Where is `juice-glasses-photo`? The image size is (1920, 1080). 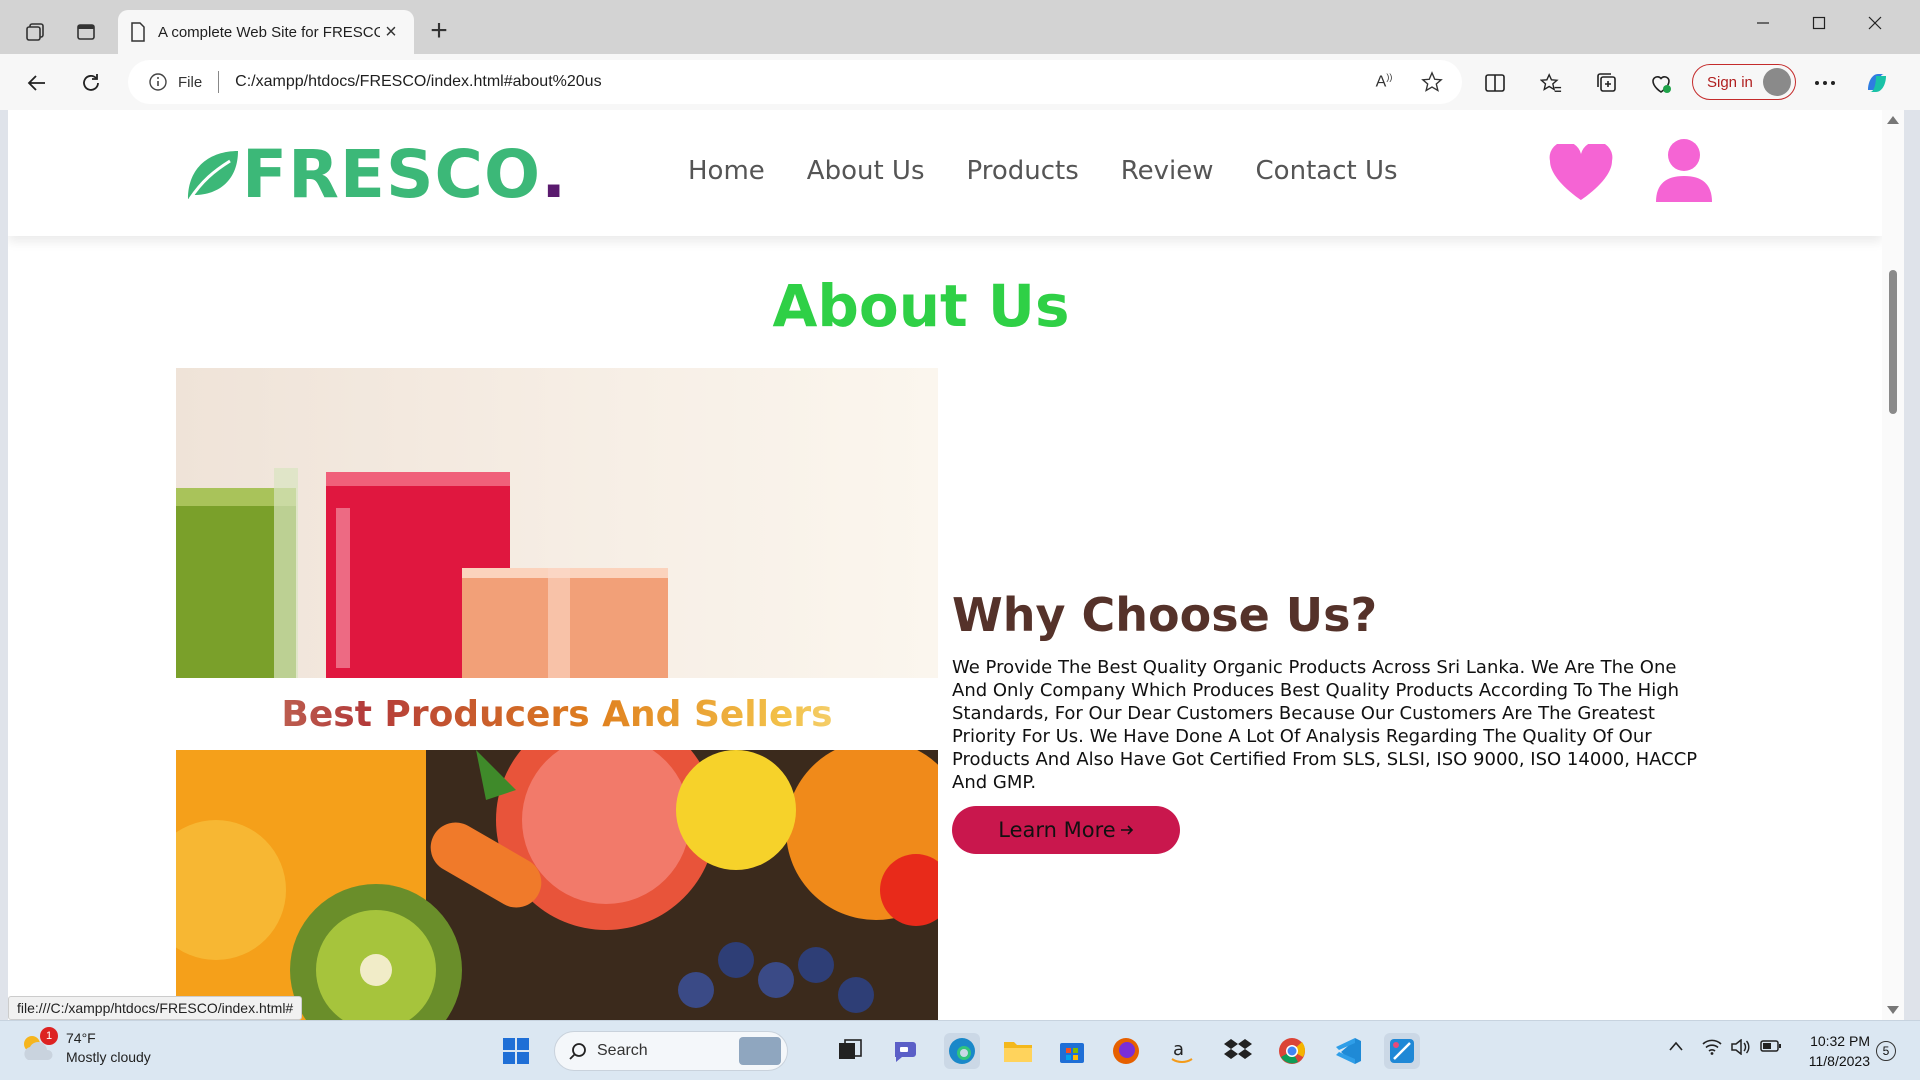
juice-glasses-photo is located at coordinates (557, 523).